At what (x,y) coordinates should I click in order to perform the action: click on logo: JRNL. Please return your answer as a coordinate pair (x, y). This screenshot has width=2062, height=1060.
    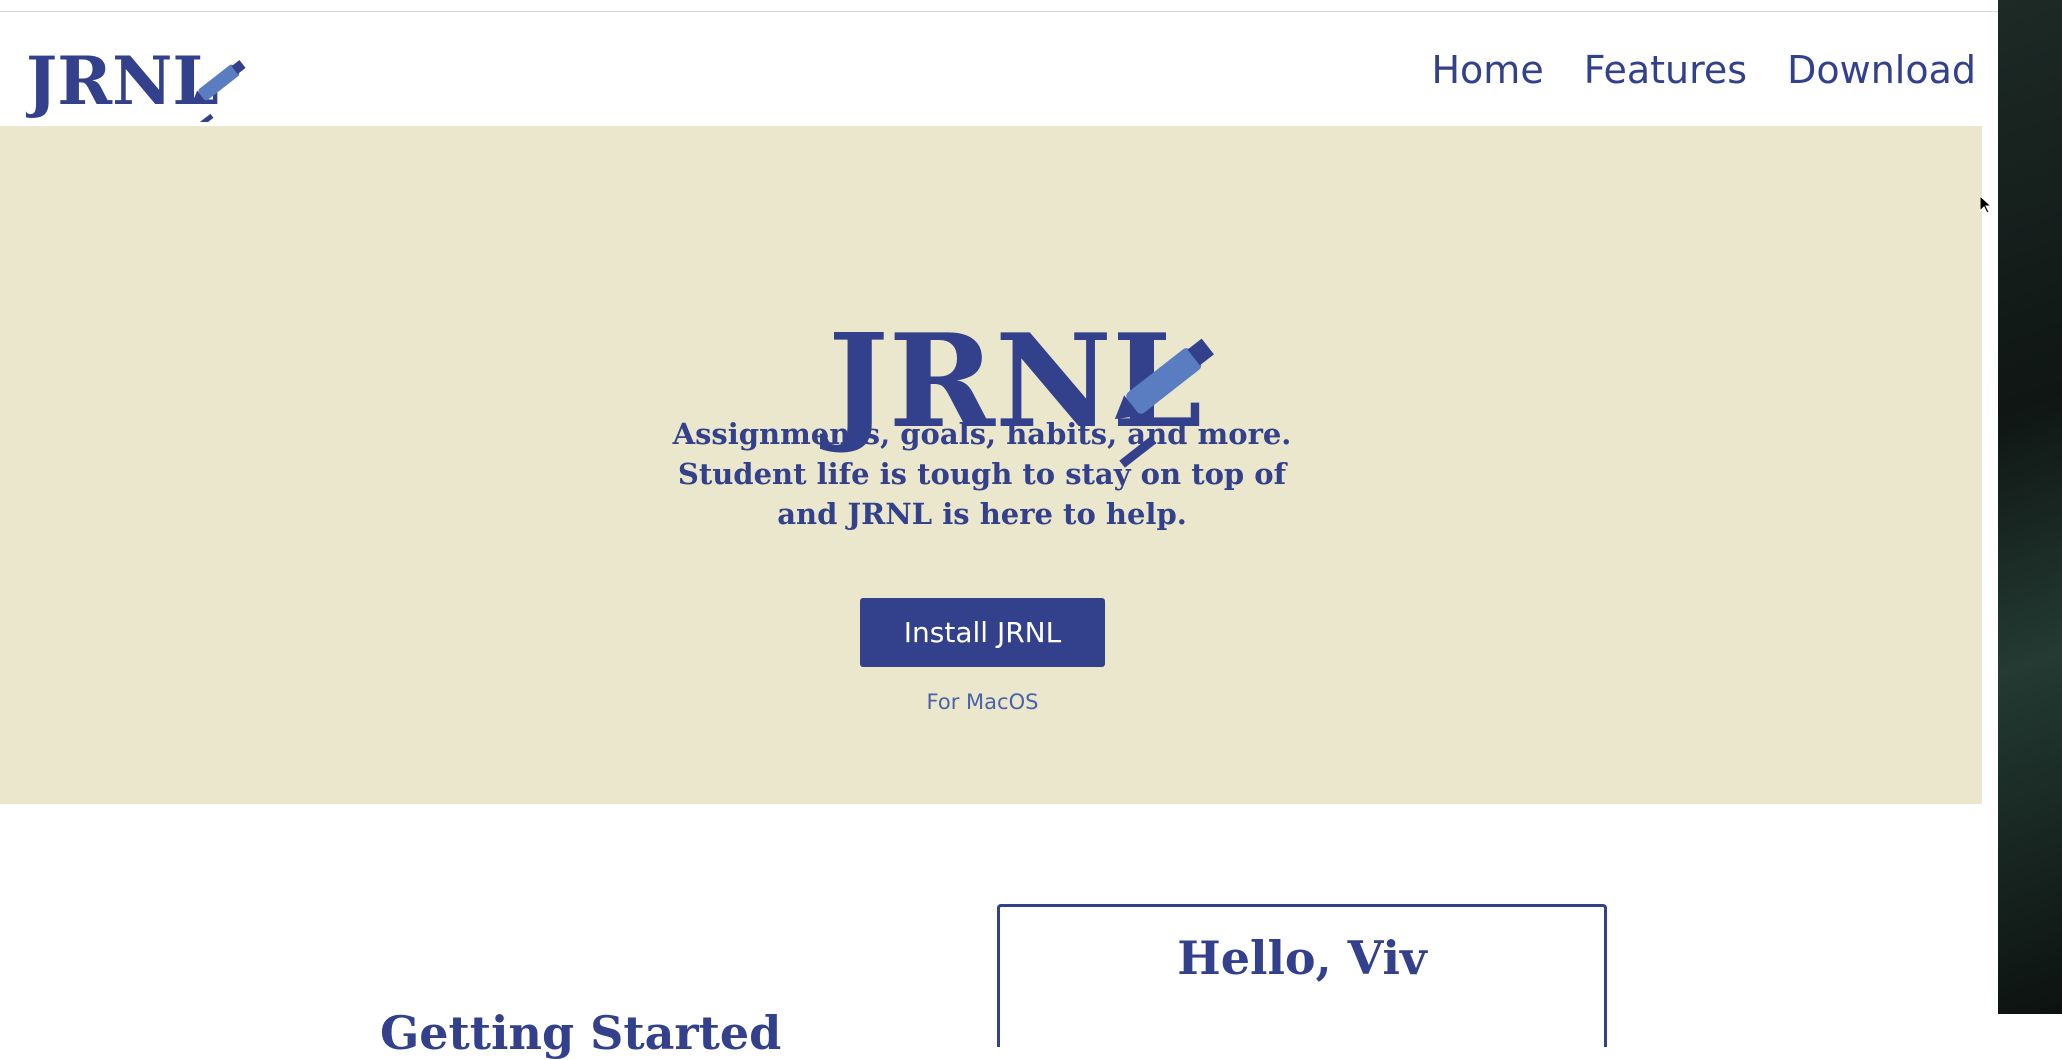
    Looking at the image, I should click on (141, 82).